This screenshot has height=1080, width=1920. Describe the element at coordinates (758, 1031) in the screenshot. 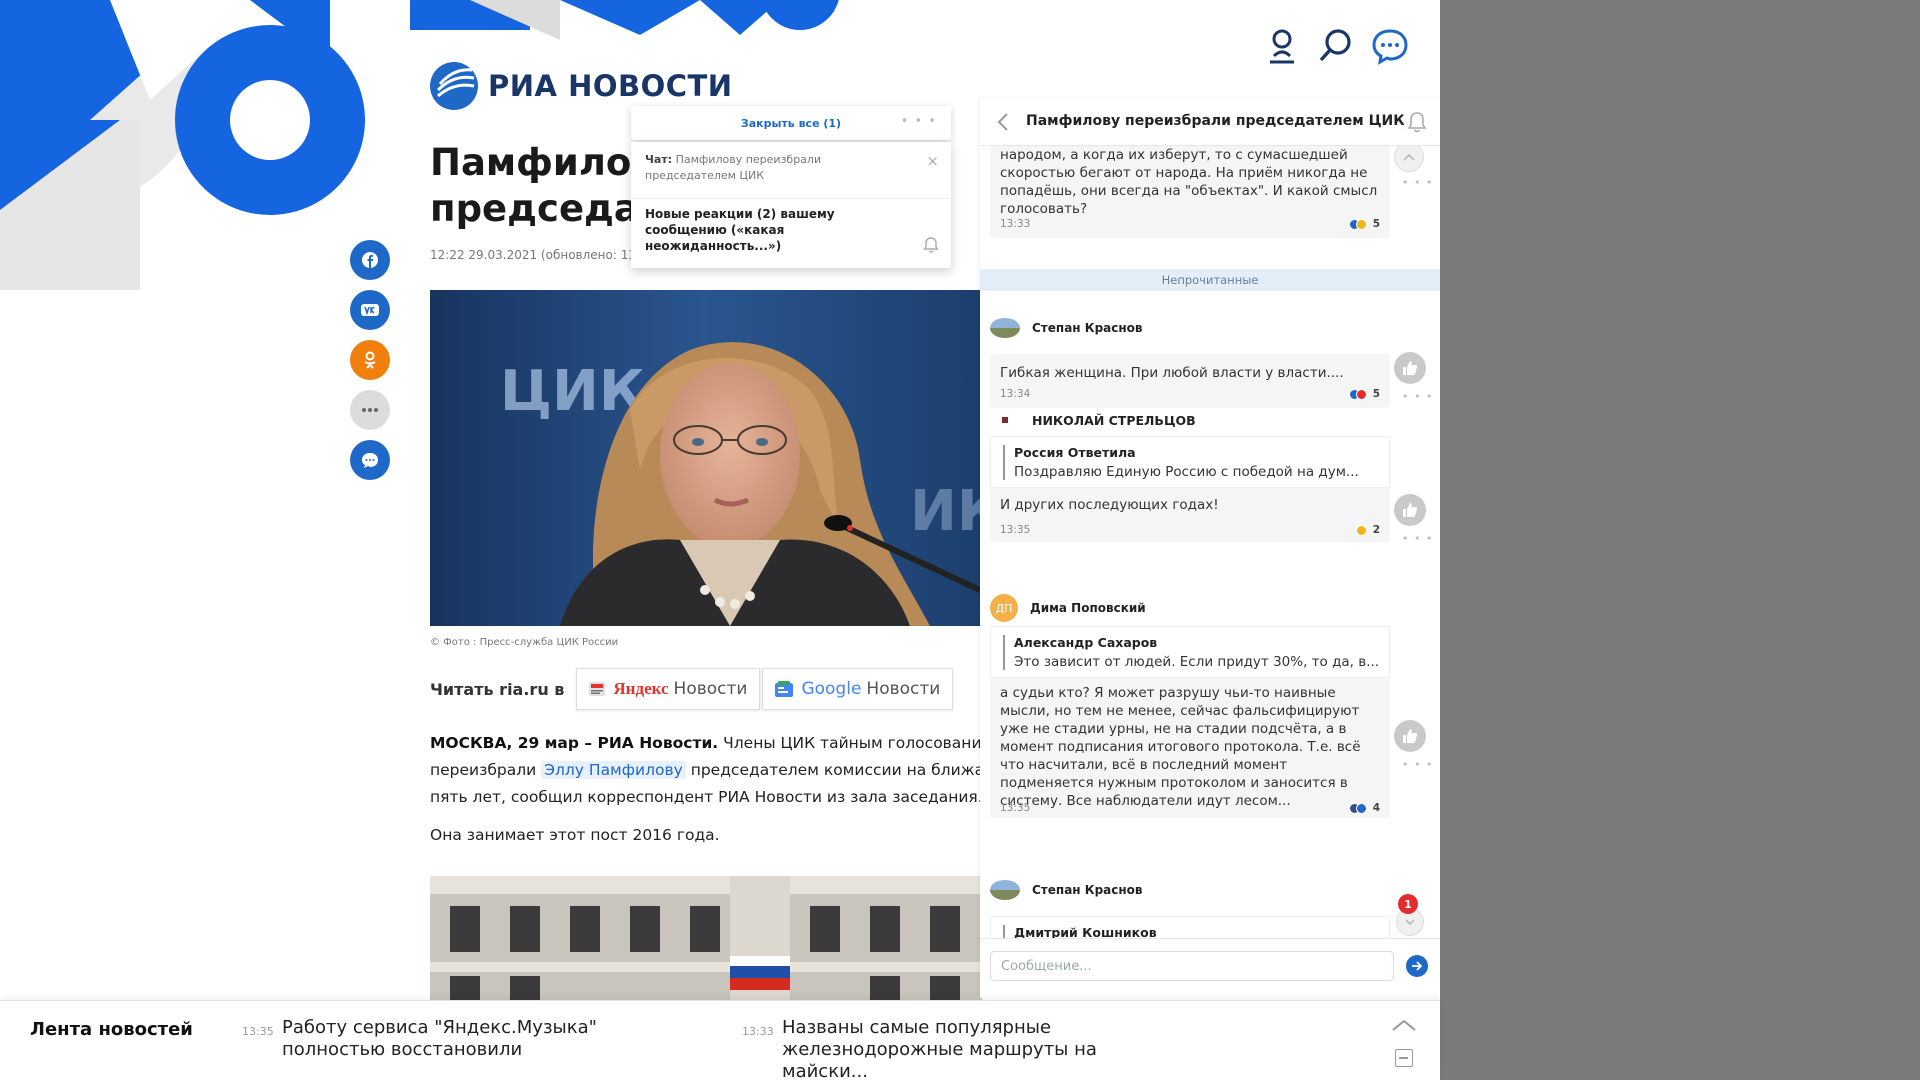

I see `feed-item-time: 13:33` at that location.